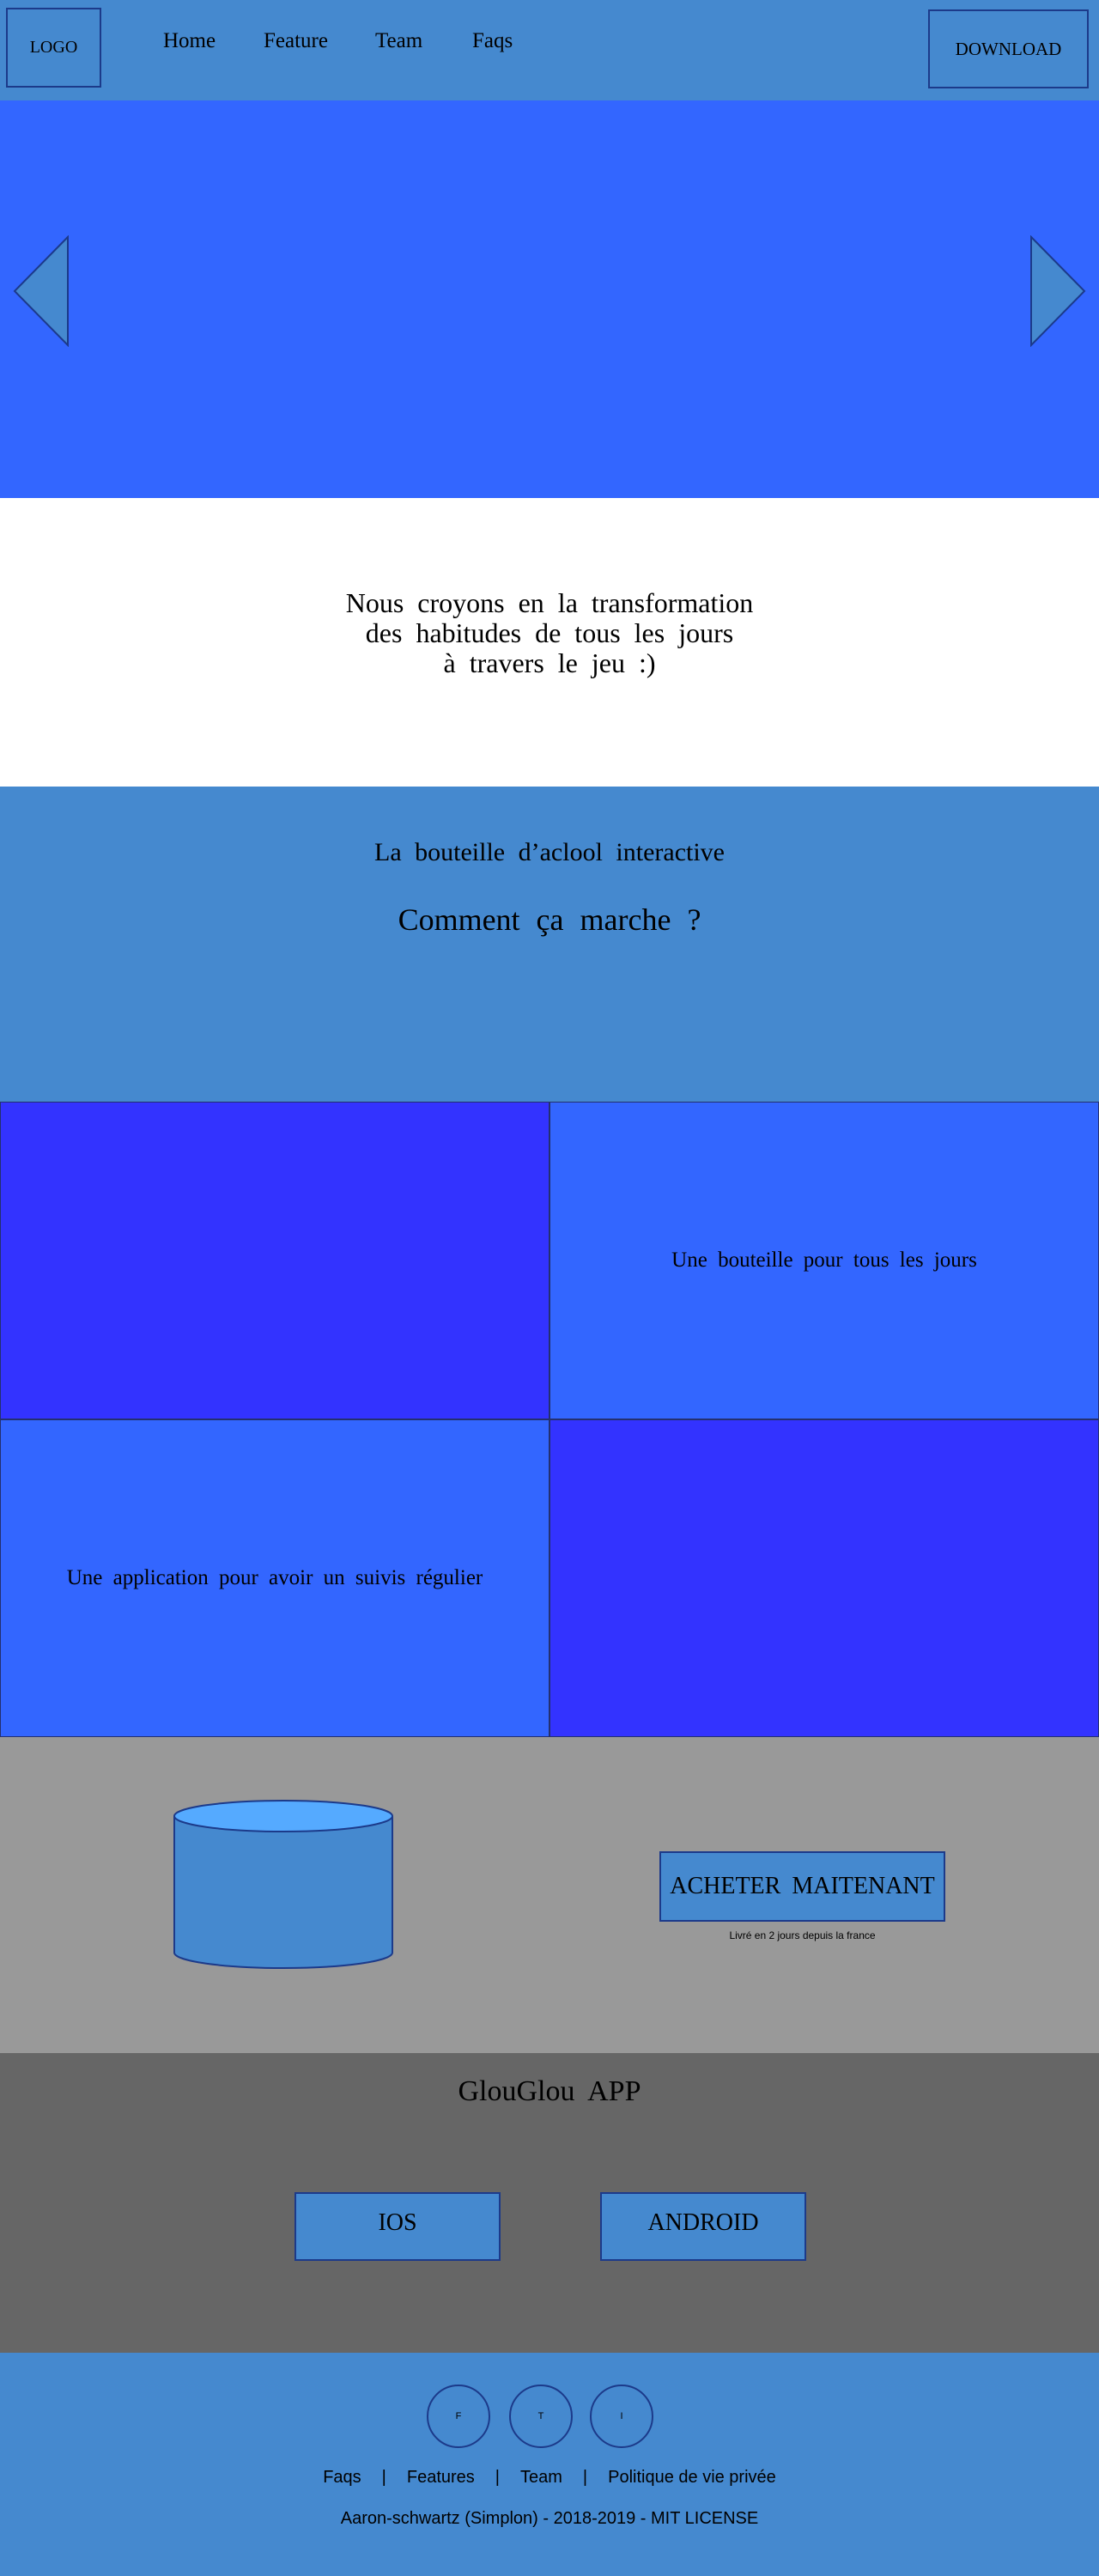 Image resolution: width=1099 pixels, height=2576 pixels. Describe the element at coordinates (398, 41) in the screenshot. I see `nav-team: Team` at that location.